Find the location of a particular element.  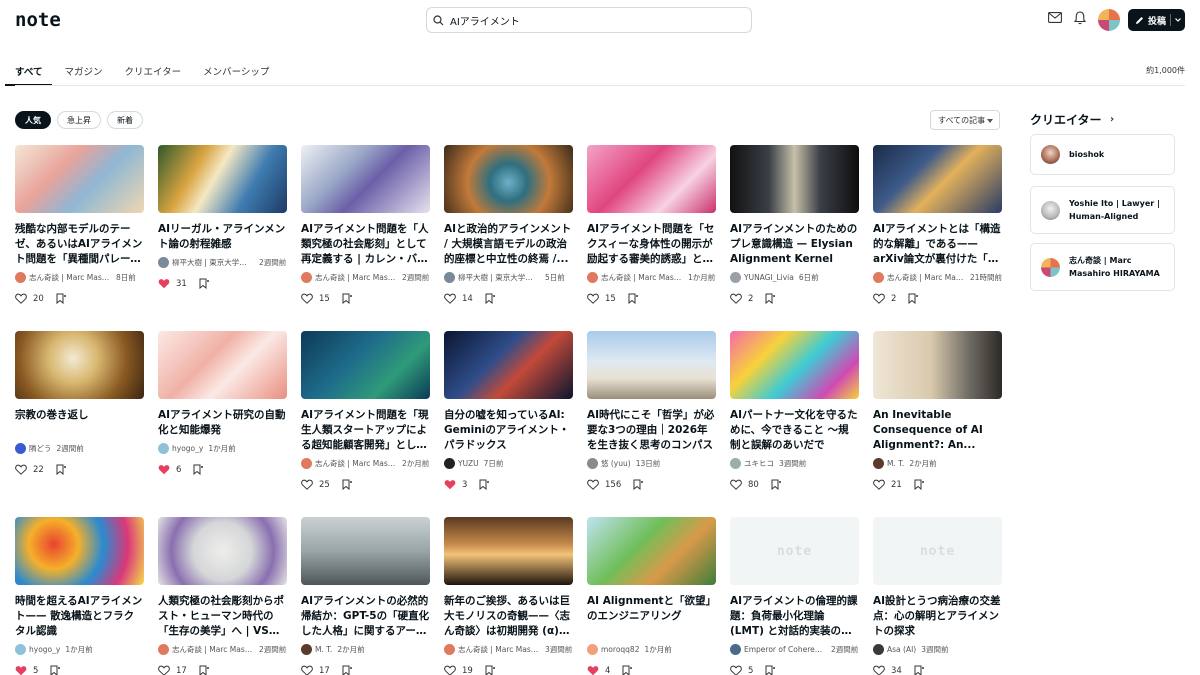

creator-card: bioshok is located at coordinates (1102, 154).